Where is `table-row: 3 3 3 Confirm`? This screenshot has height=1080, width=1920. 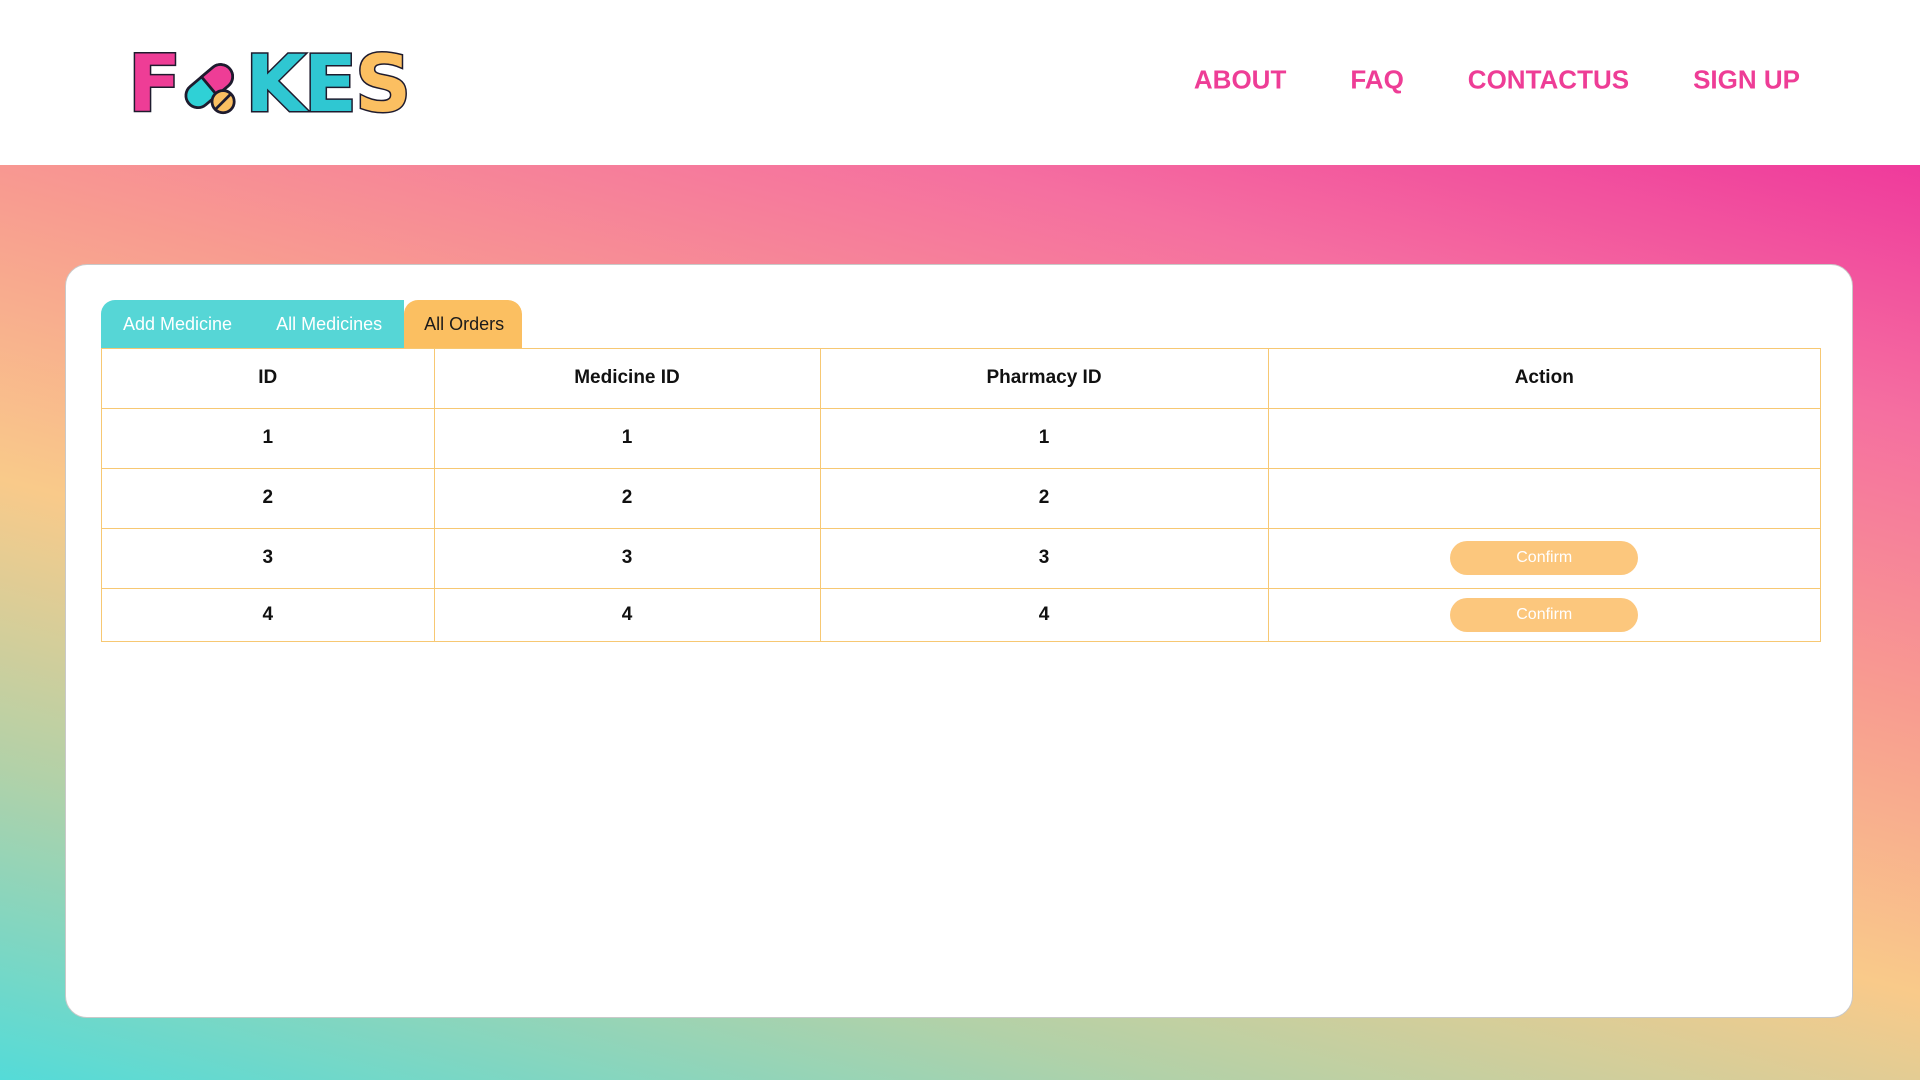
table-row: 3 3 3 Confirm is located at coordinates (961, 558).